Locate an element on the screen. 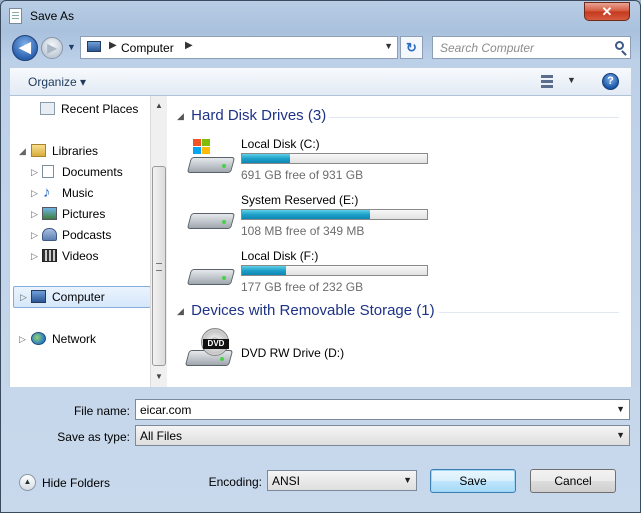 The height and width of the screenshot is (513, 641). search-placeholder: Search Computer is located at coordinates (487, 48).